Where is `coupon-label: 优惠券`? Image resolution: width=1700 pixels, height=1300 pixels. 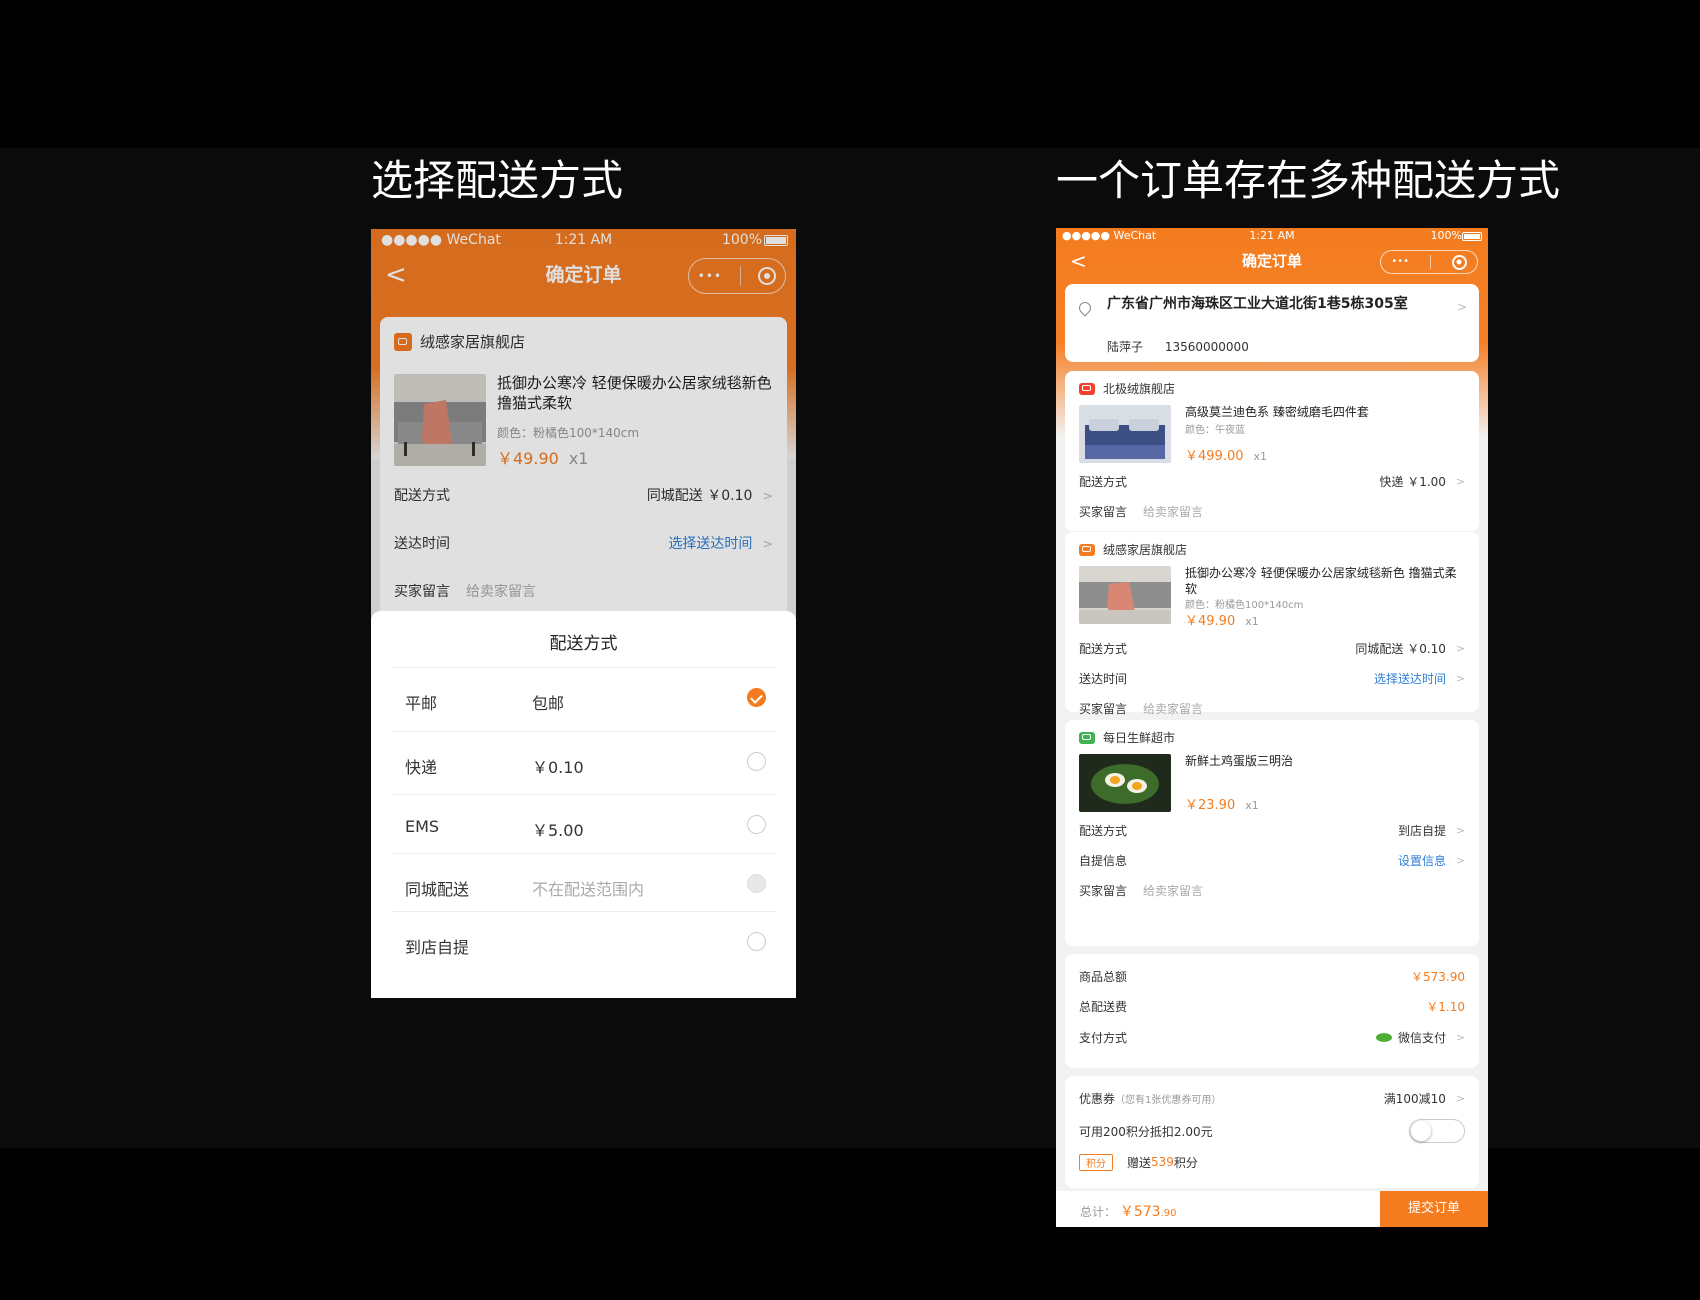
coupon-label: 优惠券 is located at coordinates (1097, 1098).